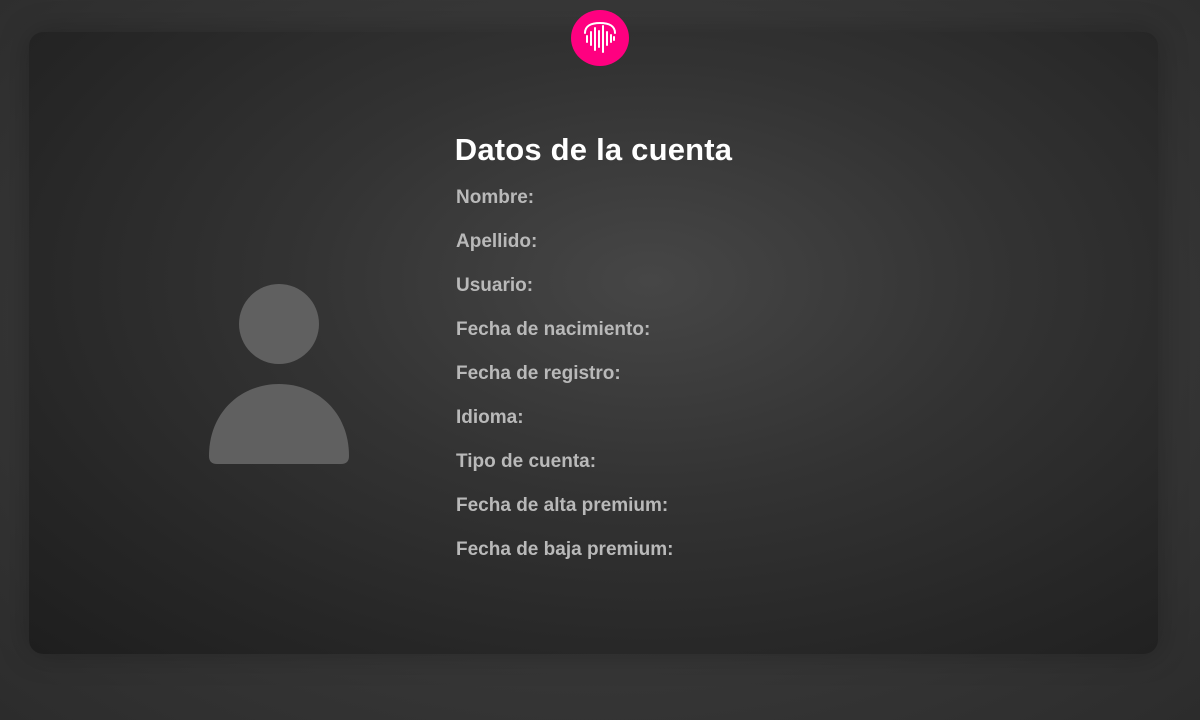 The width and height of the screenshot is (1200, 720). I want to click on user-avatar-icon, so click(279, 374).